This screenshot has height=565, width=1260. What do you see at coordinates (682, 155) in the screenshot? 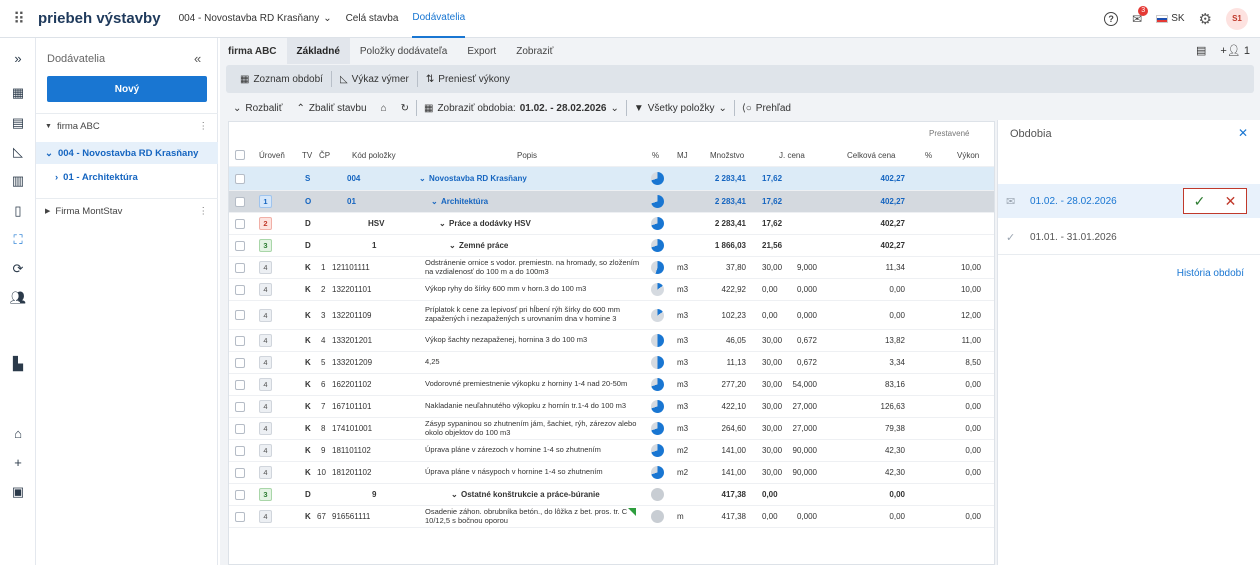
I see `column-header: MJ` at bounding box center [682, 155].